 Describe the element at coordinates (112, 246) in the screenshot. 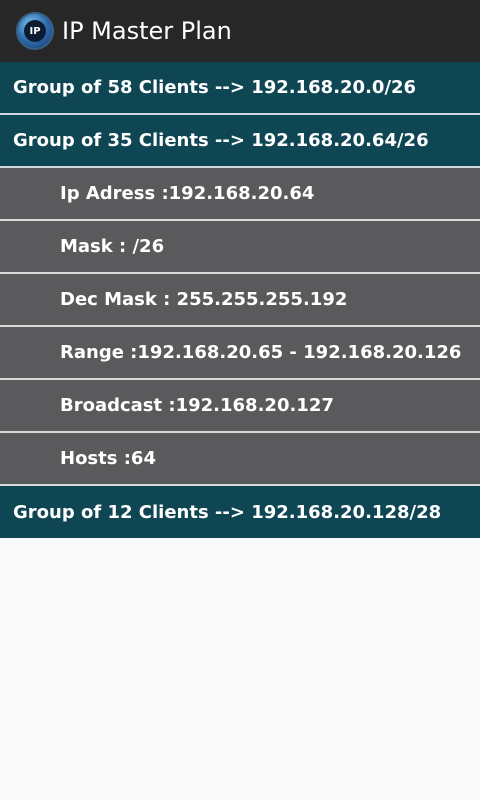

I see `detail-text: Mask : /26` at that location.